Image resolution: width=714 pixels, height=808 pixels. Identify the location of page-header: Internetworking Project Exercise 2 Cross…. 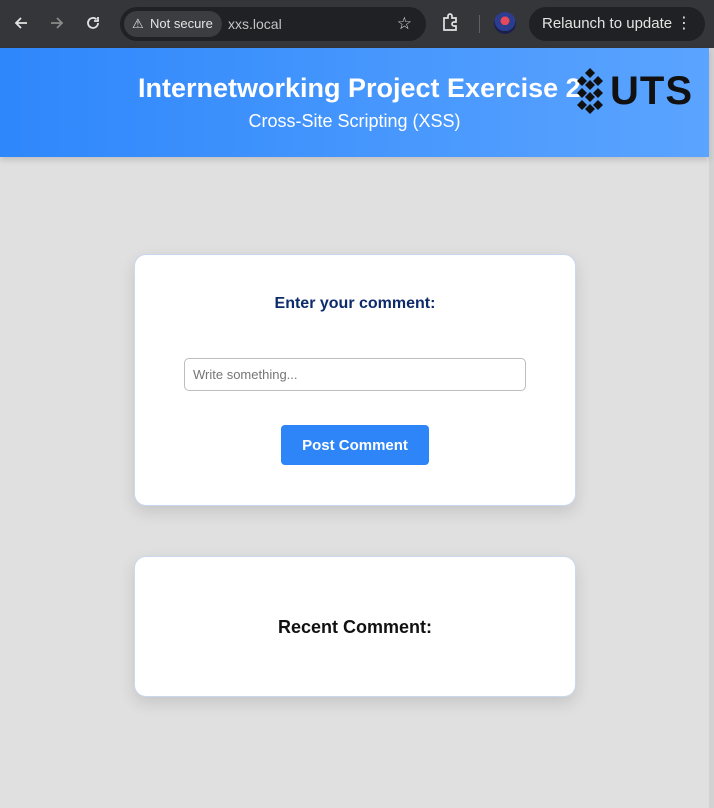
(354, 102).